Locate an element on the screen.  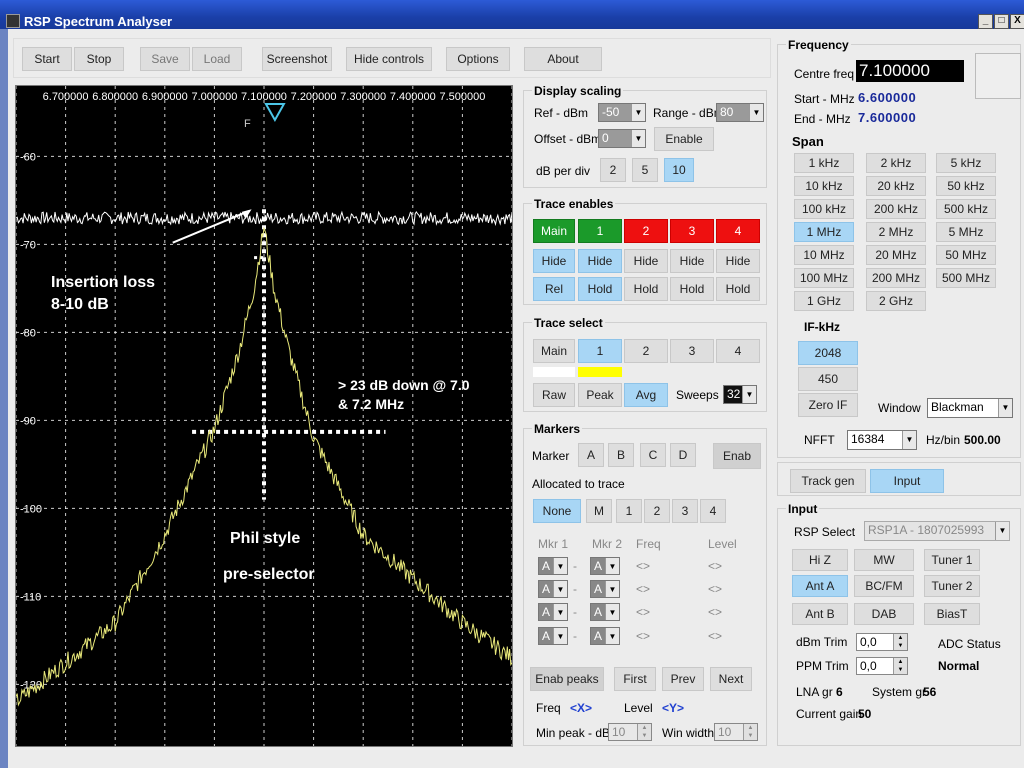
avg-button: Avg is located at coordinates (646, 395).